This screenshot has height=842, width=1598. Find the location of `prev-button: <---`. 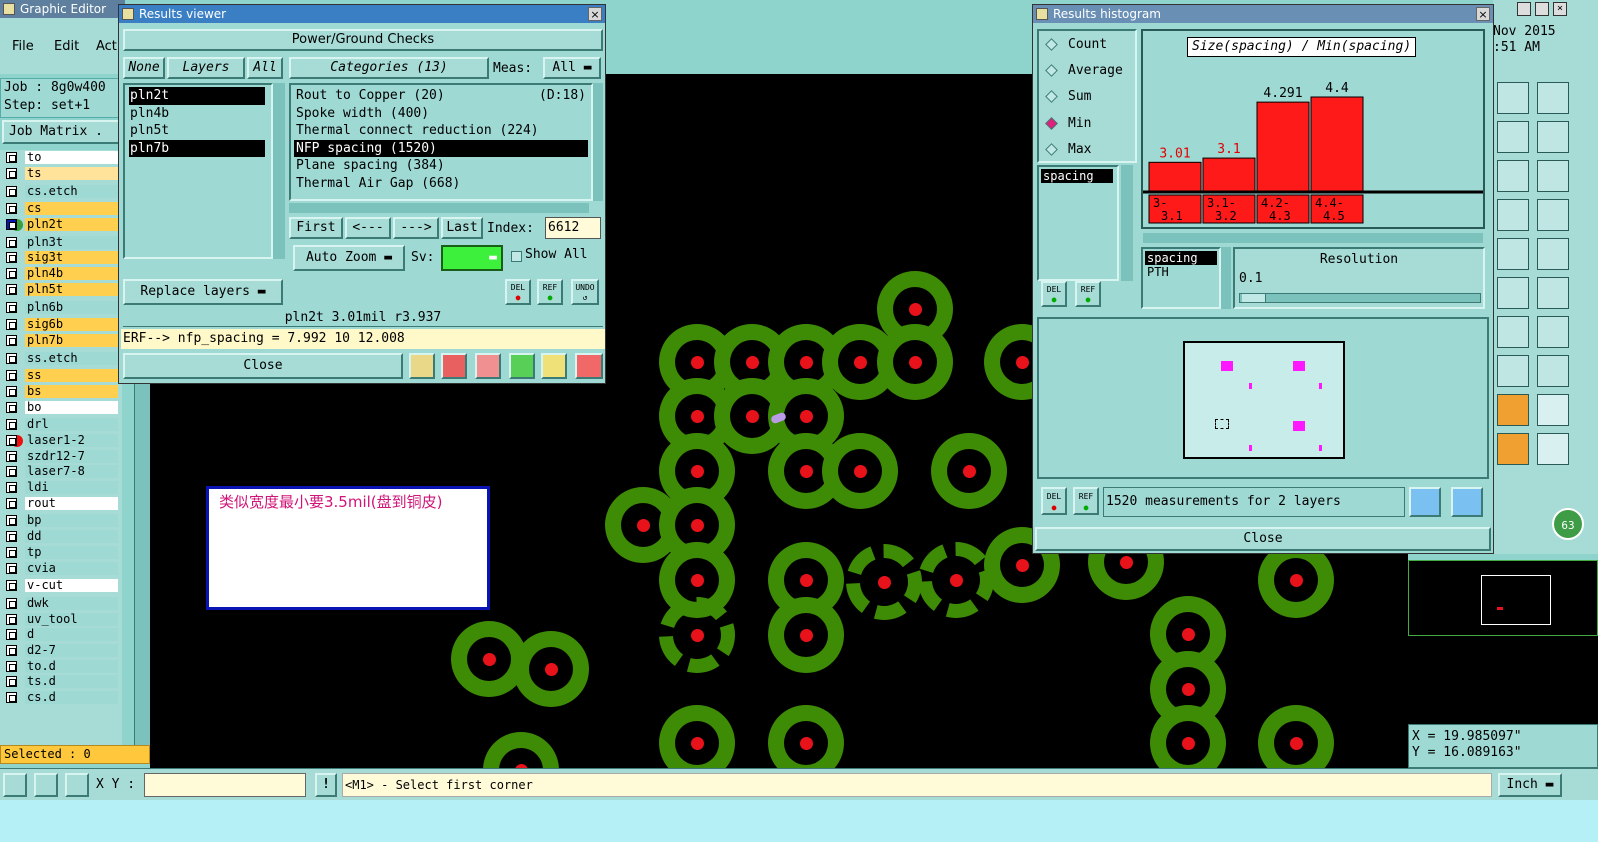

prev-button: <--- is located at coordinates (368, 228).